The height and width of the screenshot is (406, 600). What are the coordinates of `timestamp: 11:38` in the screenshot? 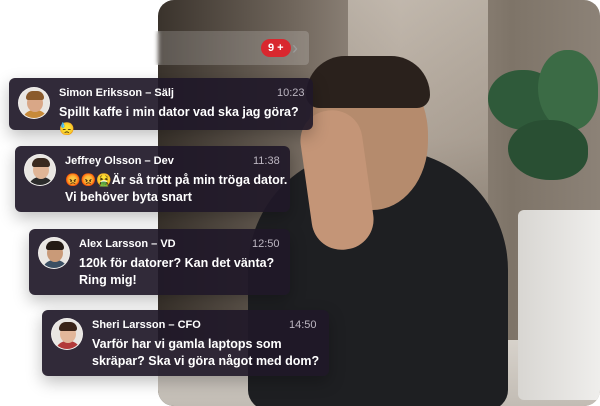 It's located at (266, 161).